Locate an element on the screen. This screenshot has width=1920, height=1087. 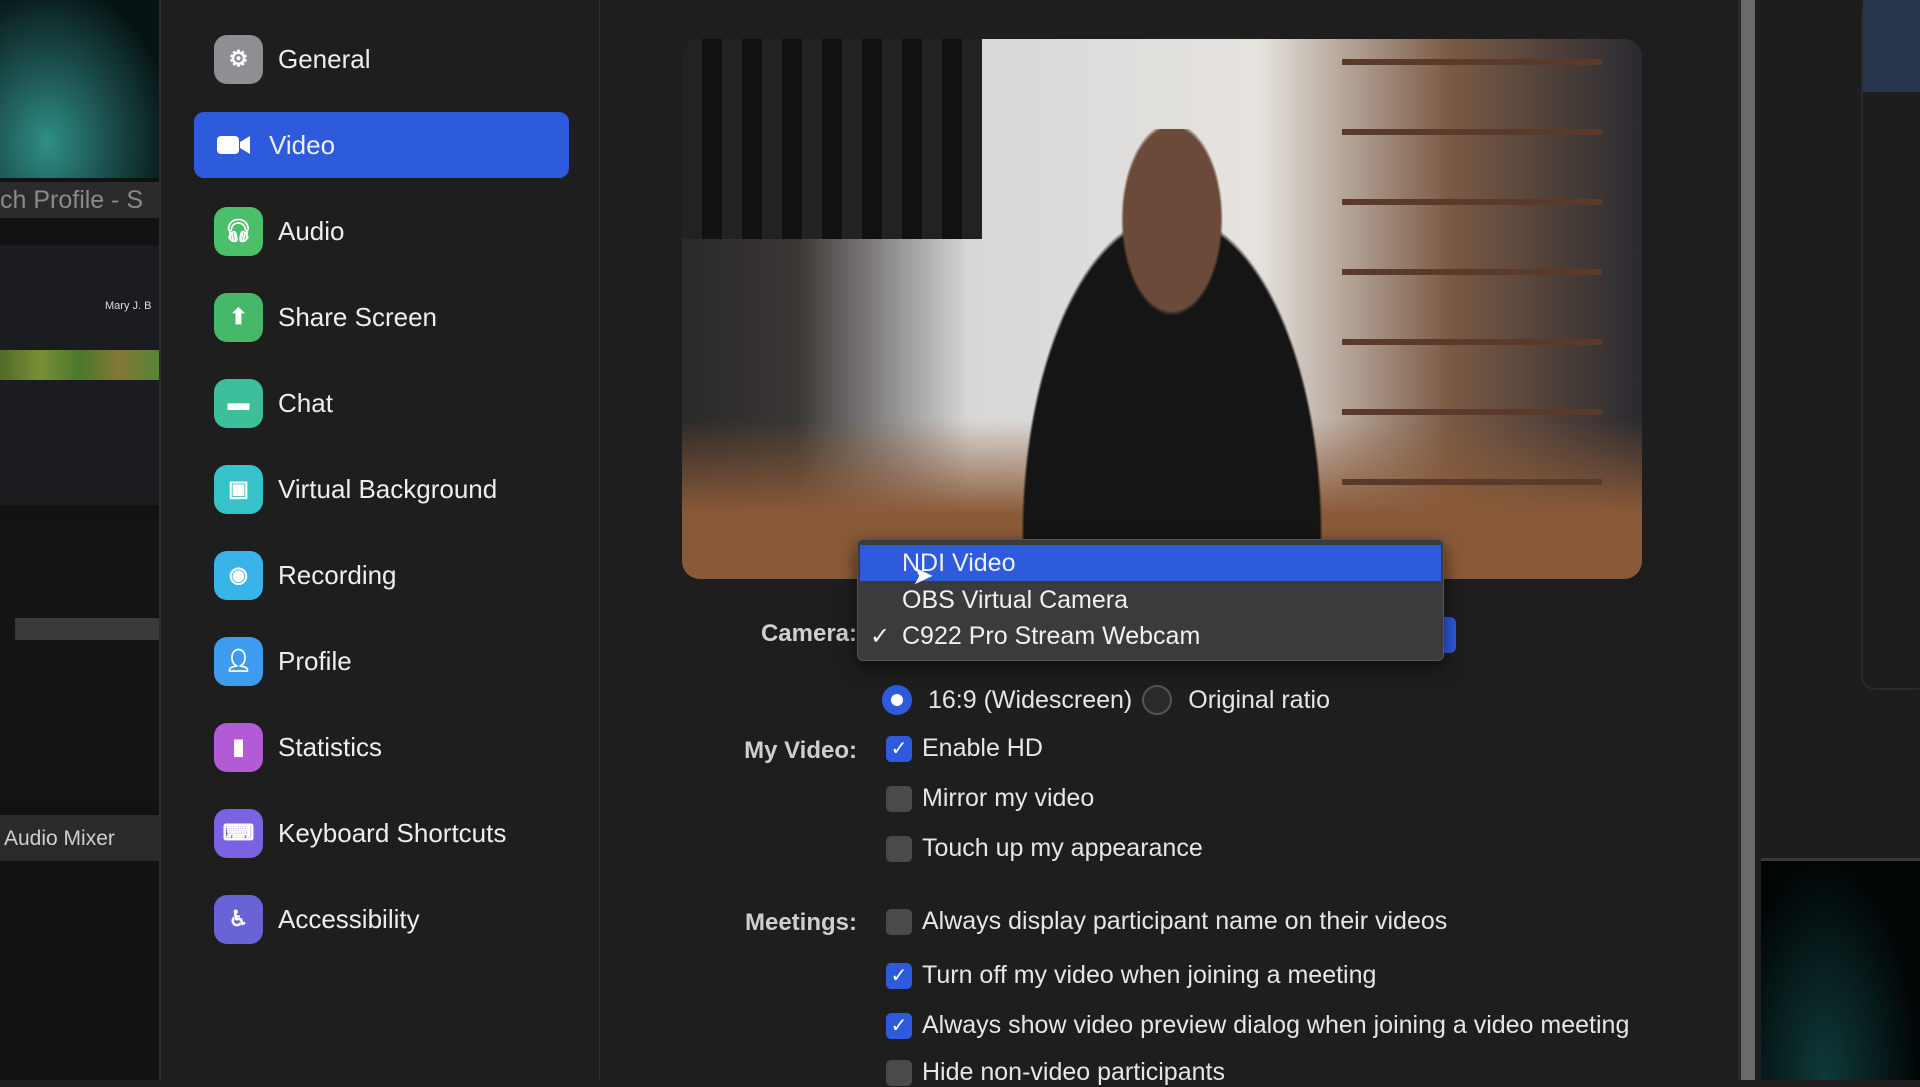
camera-option-c922: ✓ C922 Pro Stream Webcam is located at coordinates (1150, 636).